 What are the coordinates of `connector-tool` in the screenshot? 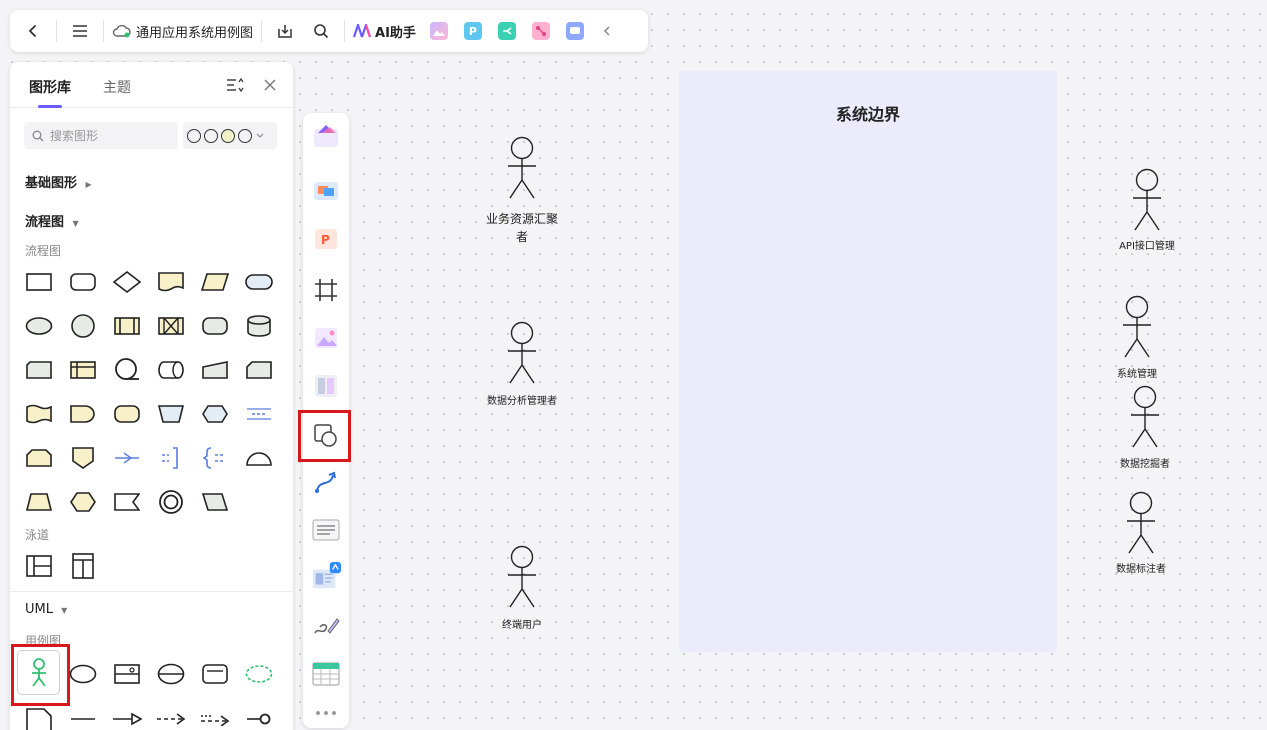 It's located at (326, 482).